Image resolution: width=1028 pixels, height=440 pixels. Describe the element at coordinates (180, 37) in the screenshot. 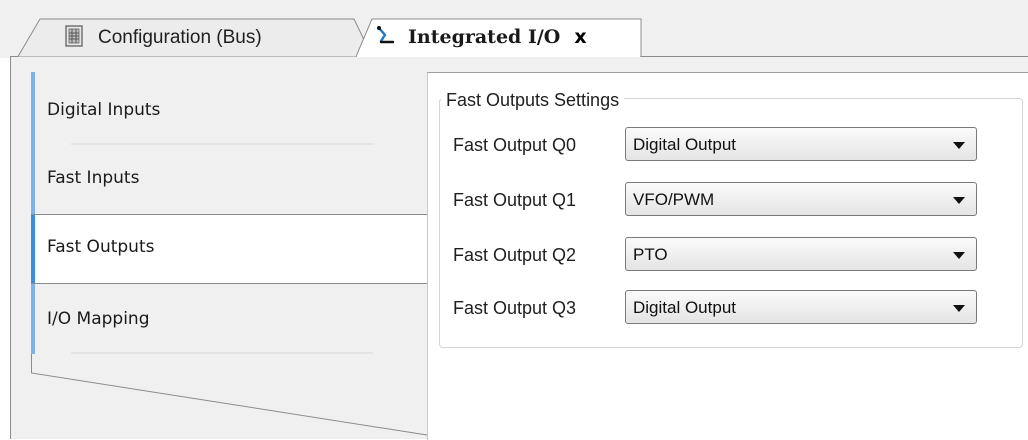

I see `tab-configuration-bus-label: Configuration (Bus)` at that location.